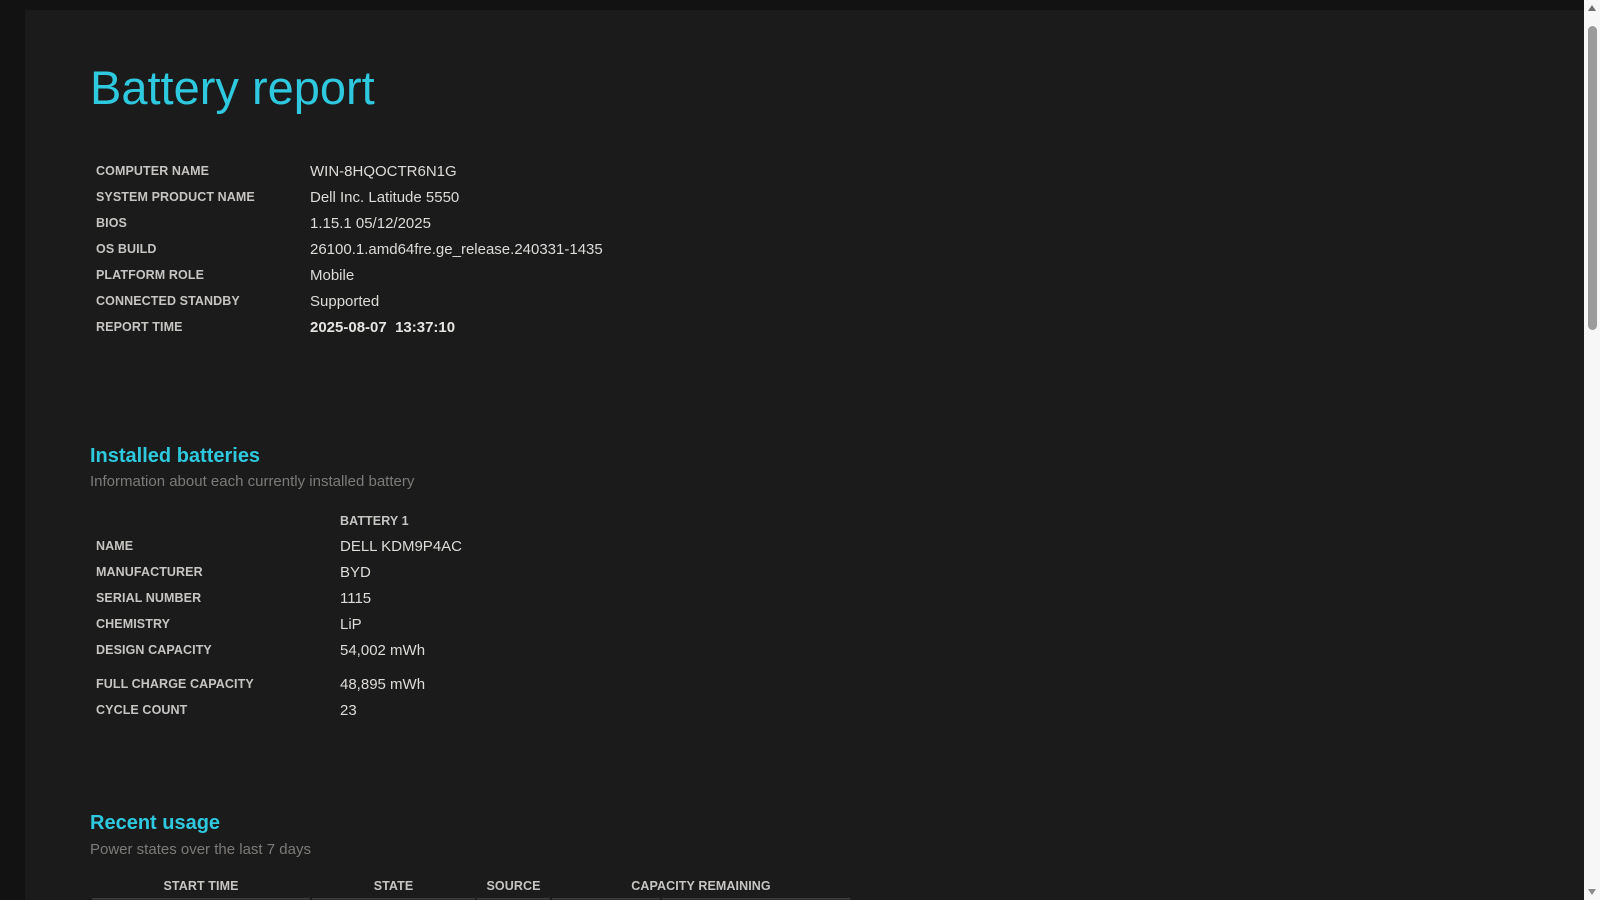 This screenshot has width=1600, height=900. I want to click on row-label: CHEMISTRY, so click(133, 624).